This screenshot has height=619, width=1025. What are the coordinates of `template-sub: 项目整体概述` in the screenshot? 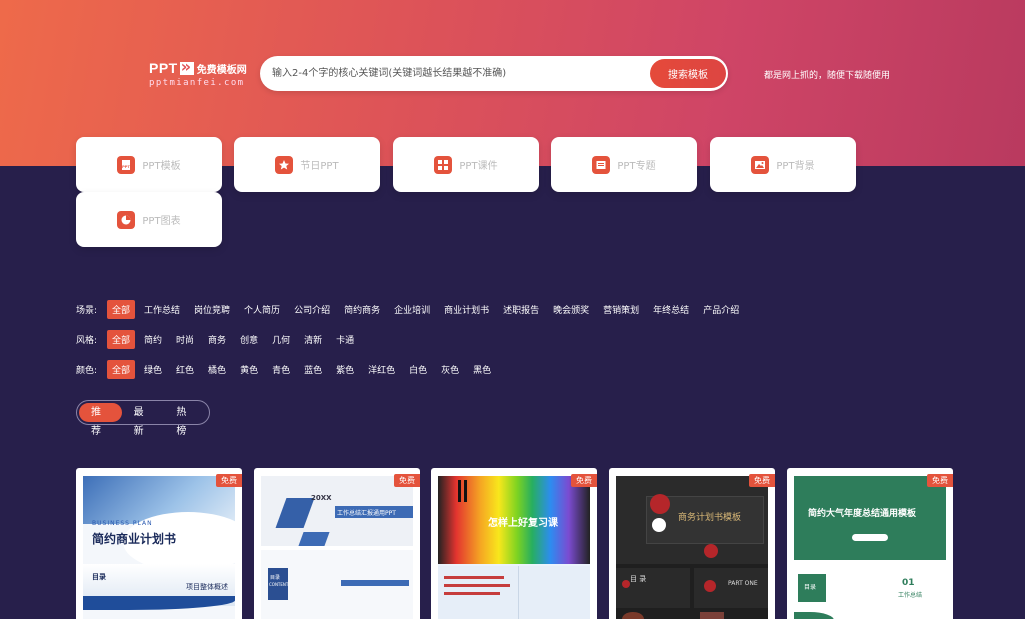 It's located at (207, 587).